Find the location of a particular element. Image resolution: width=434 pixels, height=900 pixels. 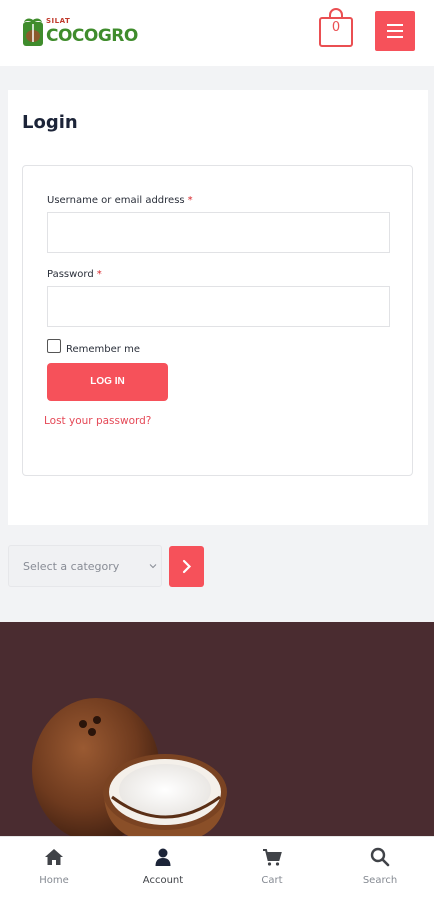

username-input is located at coordinates (218, 232).